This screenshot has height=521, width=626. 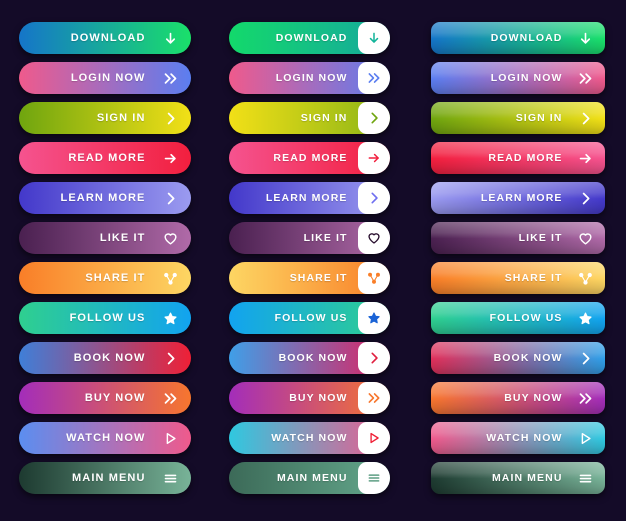 I want to click on button-read-more-col2: Read More, so click(x=309, y=158).